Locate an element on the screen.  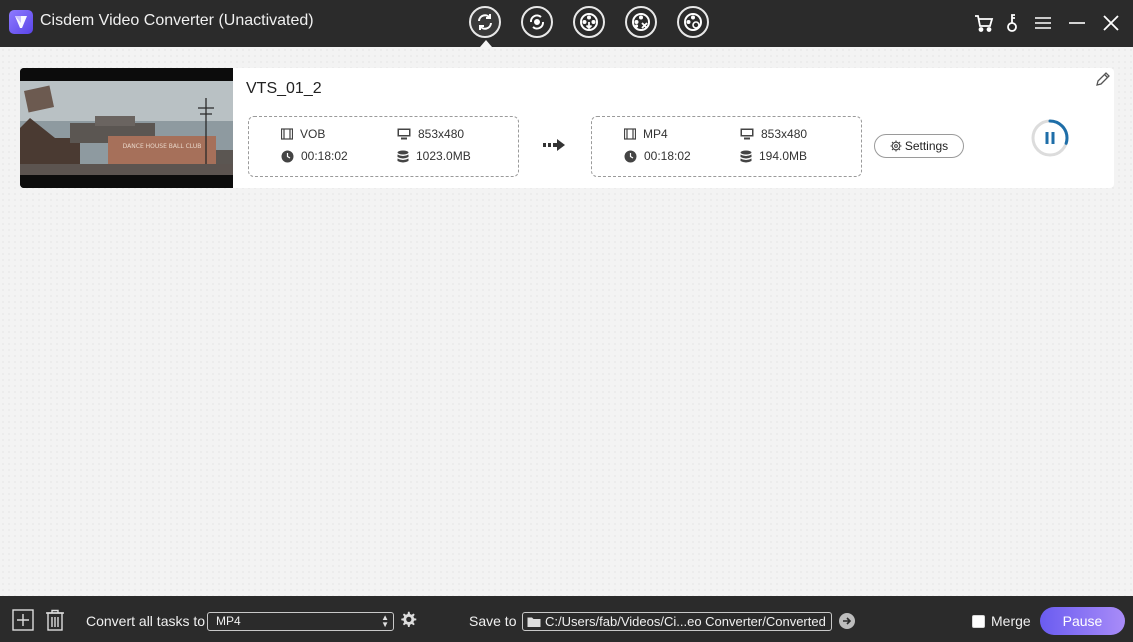
add-file-icon is located at coordinates (23, 620).